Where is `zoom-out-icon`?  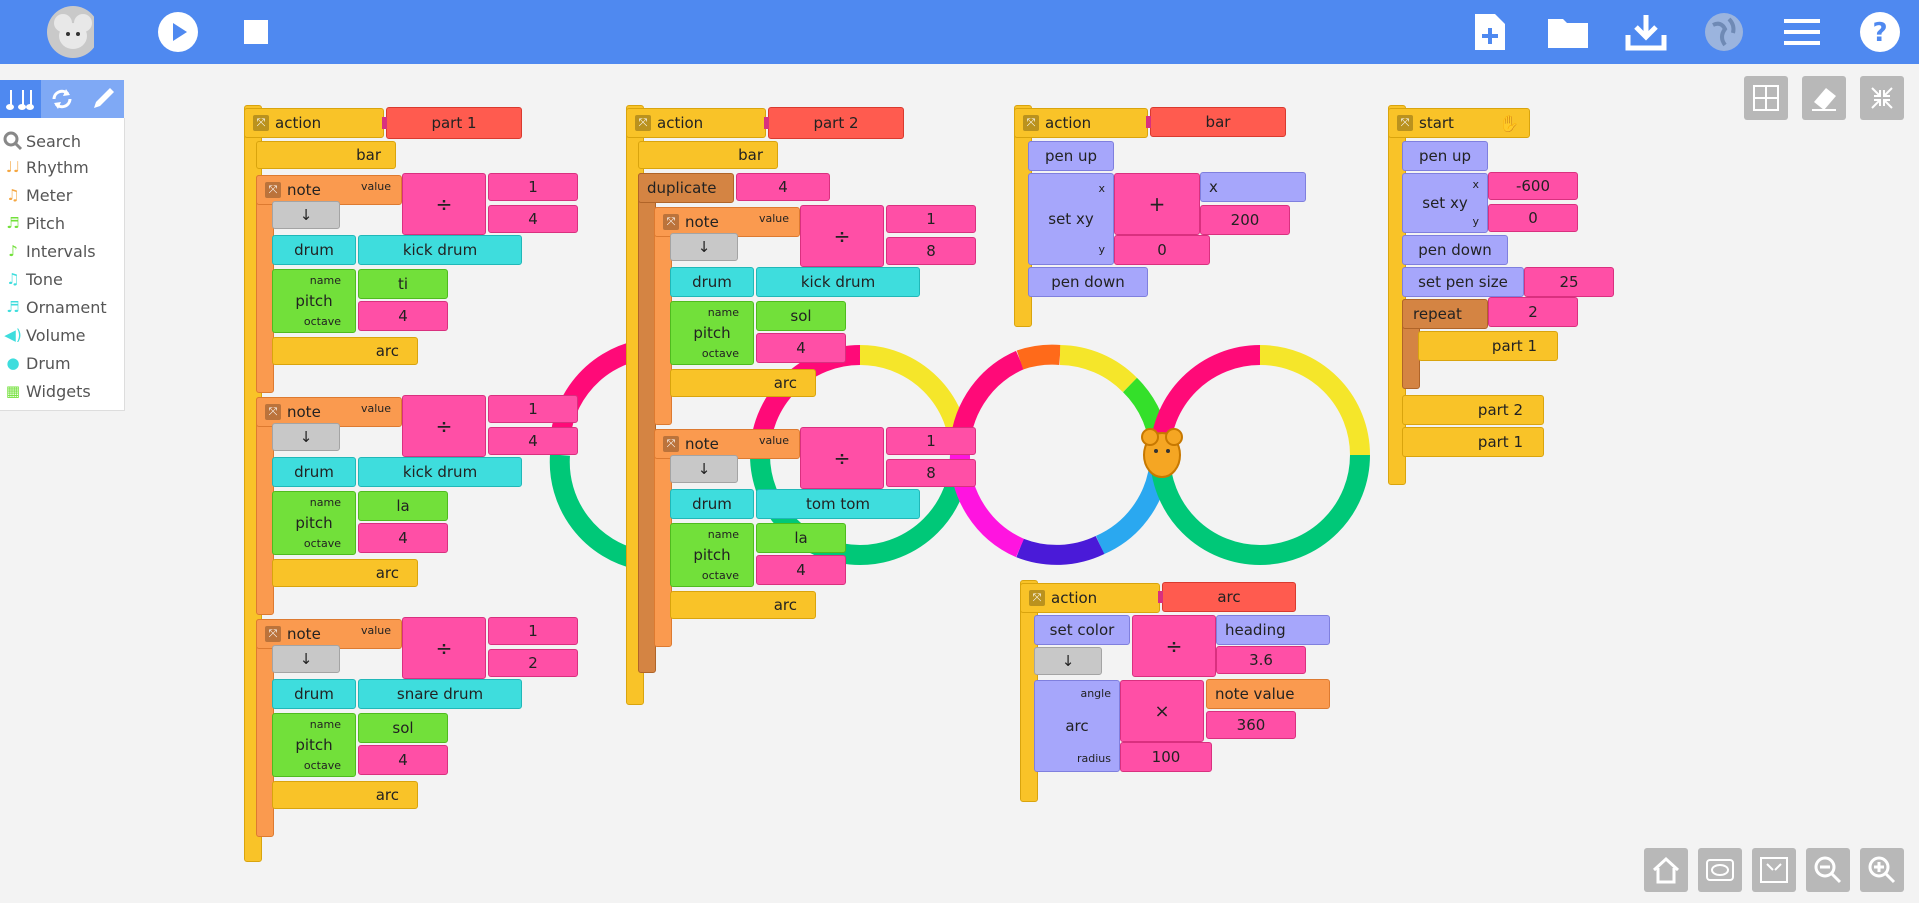
zoom-out-icon is located at coordinates (1828, 870).